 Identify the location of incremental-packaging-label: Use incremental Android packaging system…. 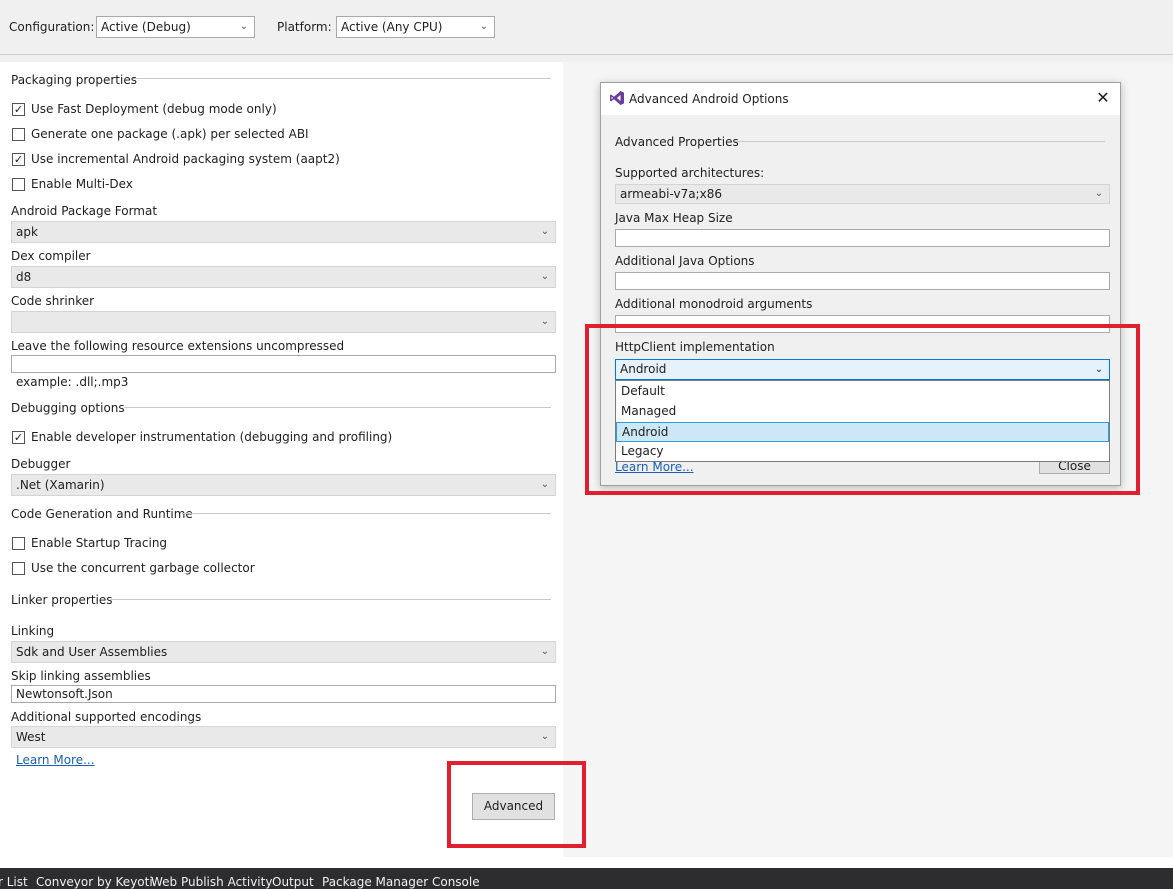
(185, 159).